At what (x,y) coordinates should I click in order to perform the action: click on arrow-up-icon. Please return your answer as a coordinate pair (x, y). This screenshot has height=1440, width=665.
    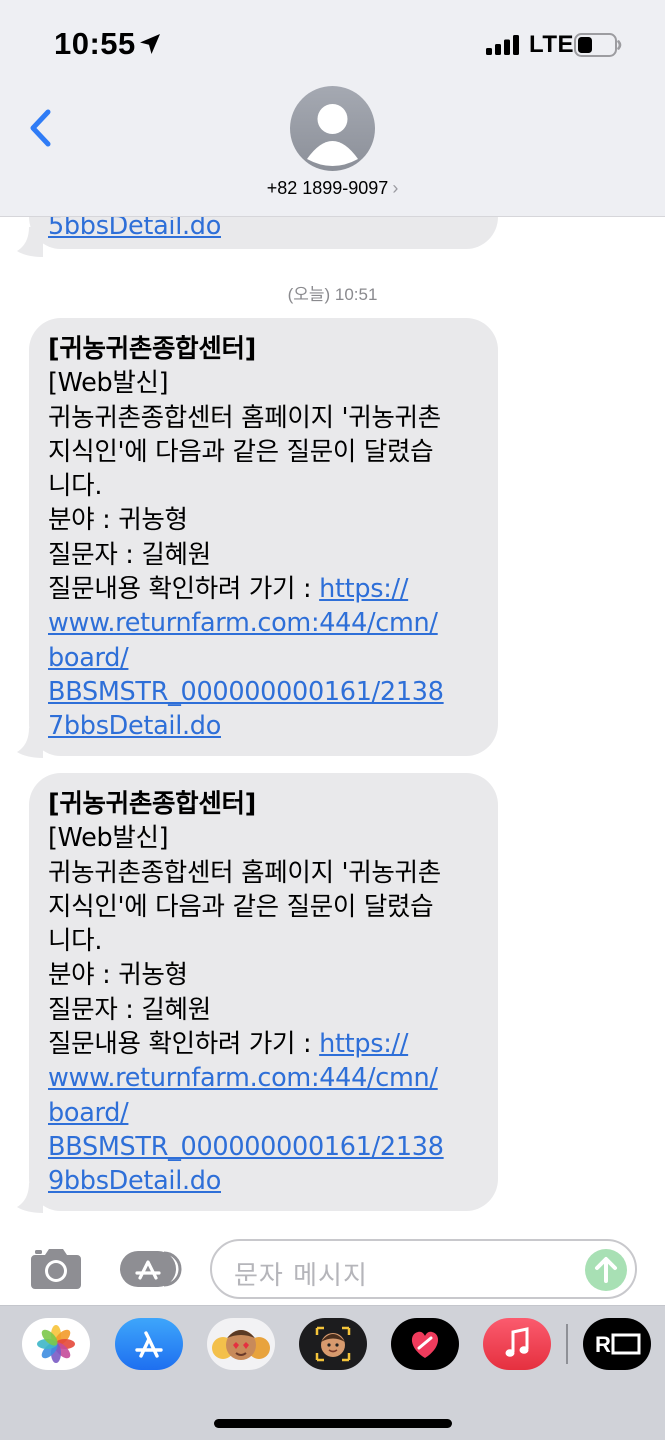
    Looking at the image, I should click on (606, 1270).